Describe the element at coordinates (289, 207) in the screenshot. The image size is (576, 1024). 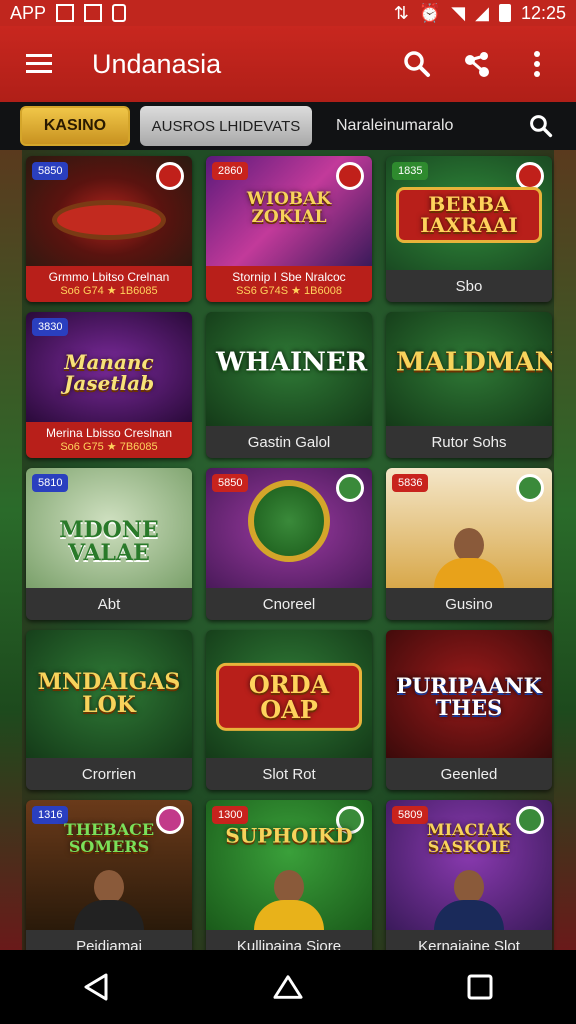
I see `game-art-title: WIOBAK ZOKIAL` at that location.